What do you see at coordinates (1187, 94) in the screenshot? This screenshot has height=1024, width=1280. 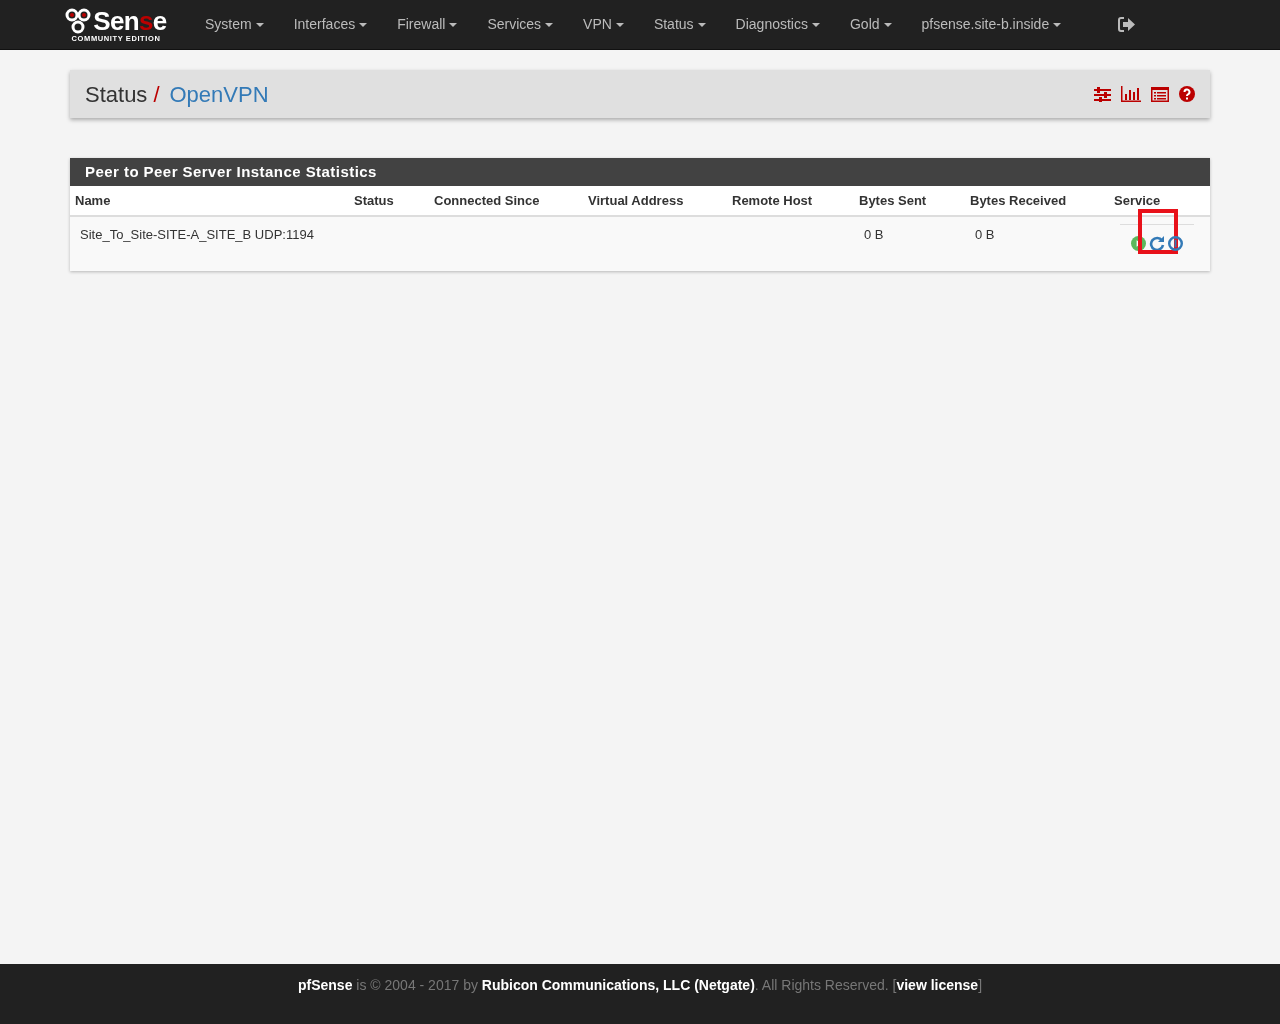 I see `help-icon` at bounding box center [1187, 94].